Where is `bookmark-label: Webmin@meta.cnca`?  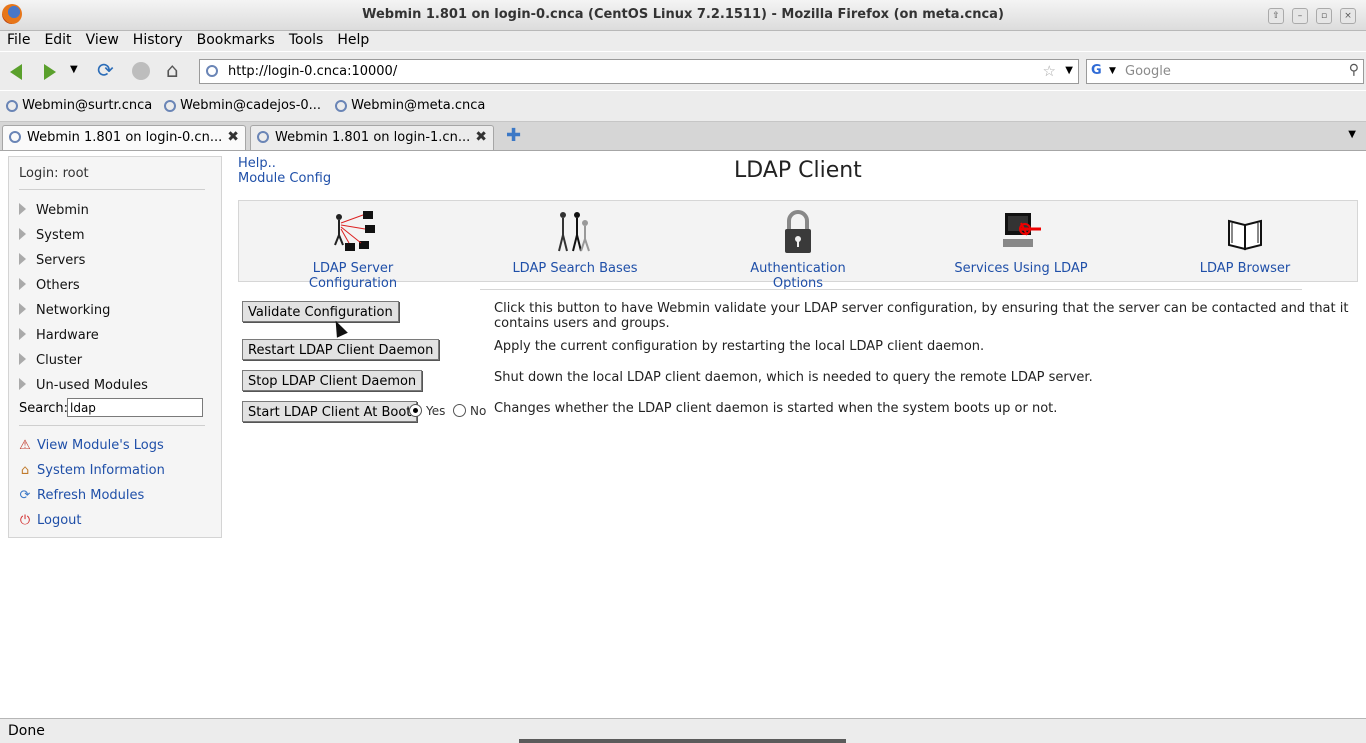 bookmark-label: Webmin@meta.cnca is located at coordinates (418, 105).